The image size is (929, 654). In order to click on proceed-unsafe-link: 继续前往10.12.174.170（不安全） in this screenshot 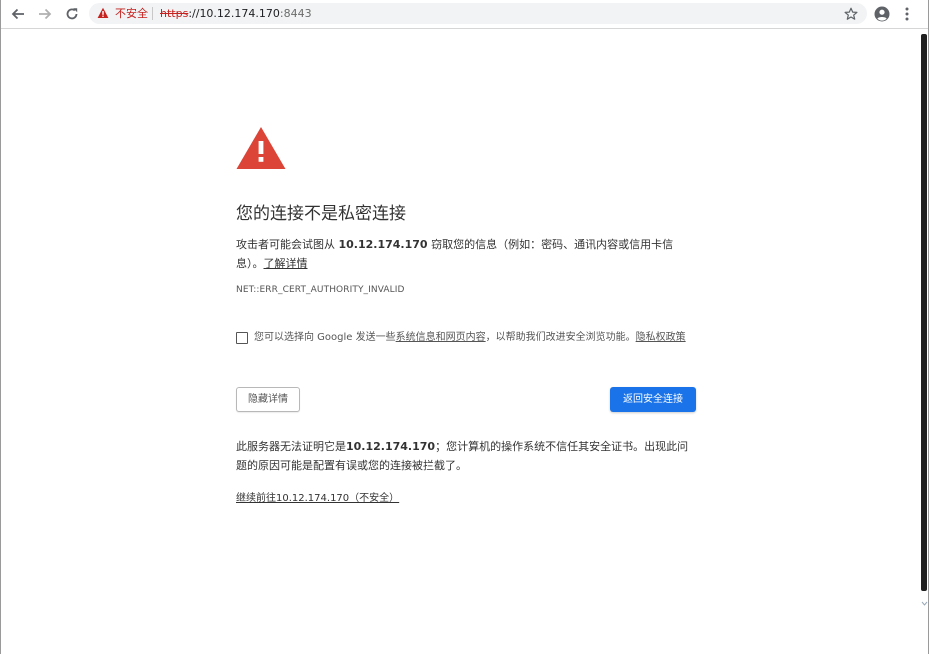, I will do `click(317, 499)`.